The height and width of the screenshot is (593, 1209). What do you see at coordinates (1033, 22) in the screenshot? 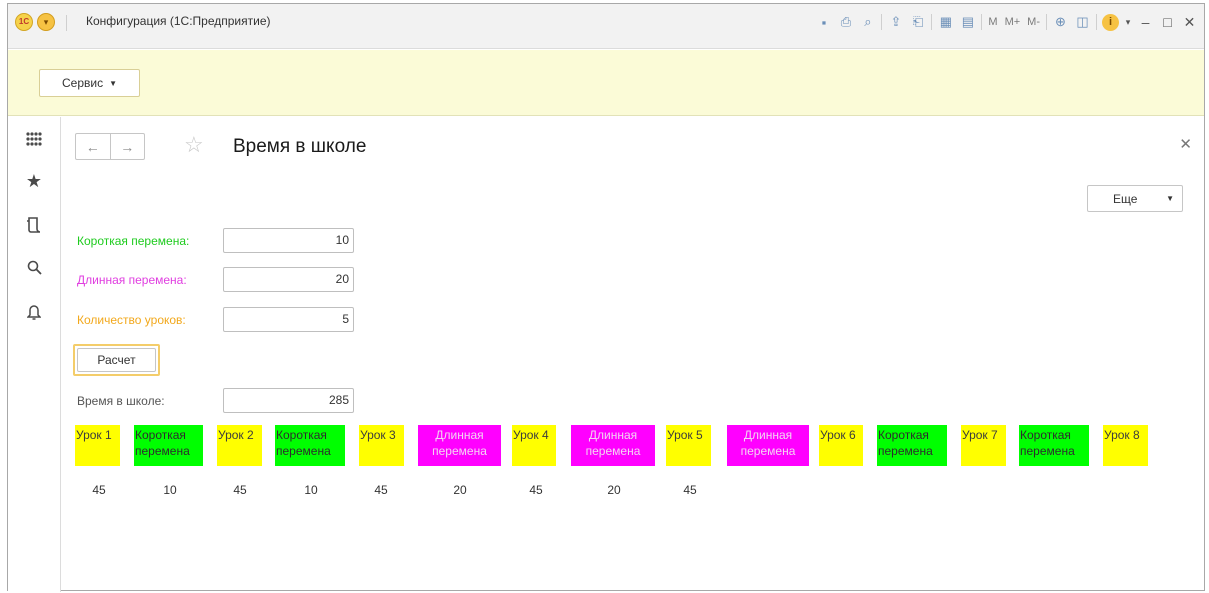
I see `memory-minus-button: M-` at bounding box center [1033, 22].